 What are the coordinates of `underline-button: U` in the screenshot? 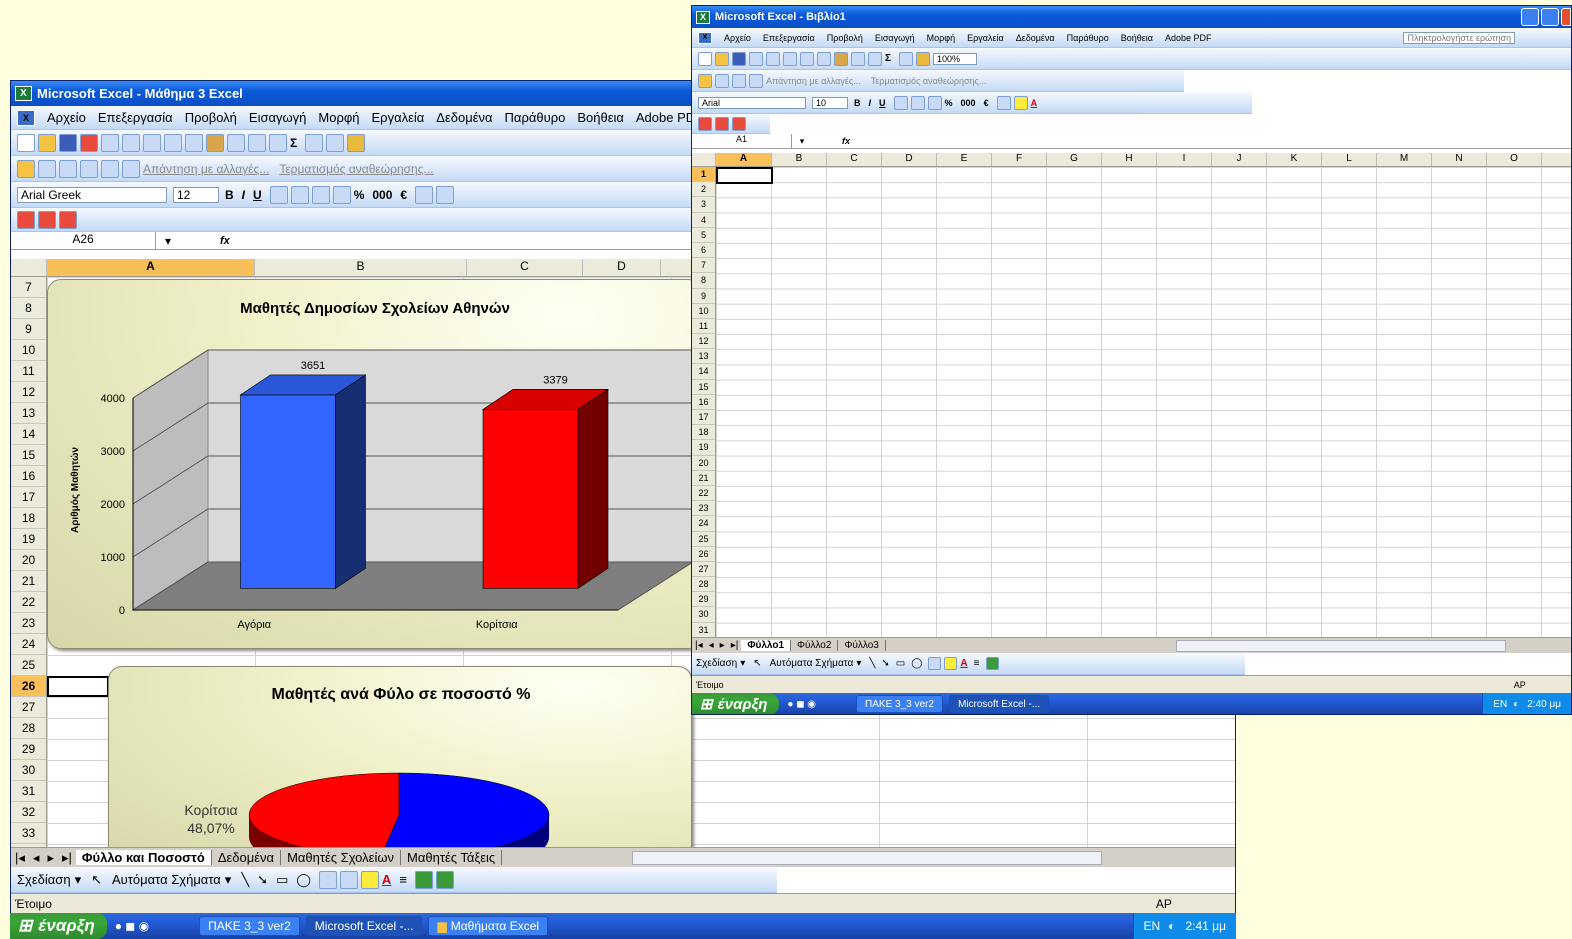 It's located at (882, 103).